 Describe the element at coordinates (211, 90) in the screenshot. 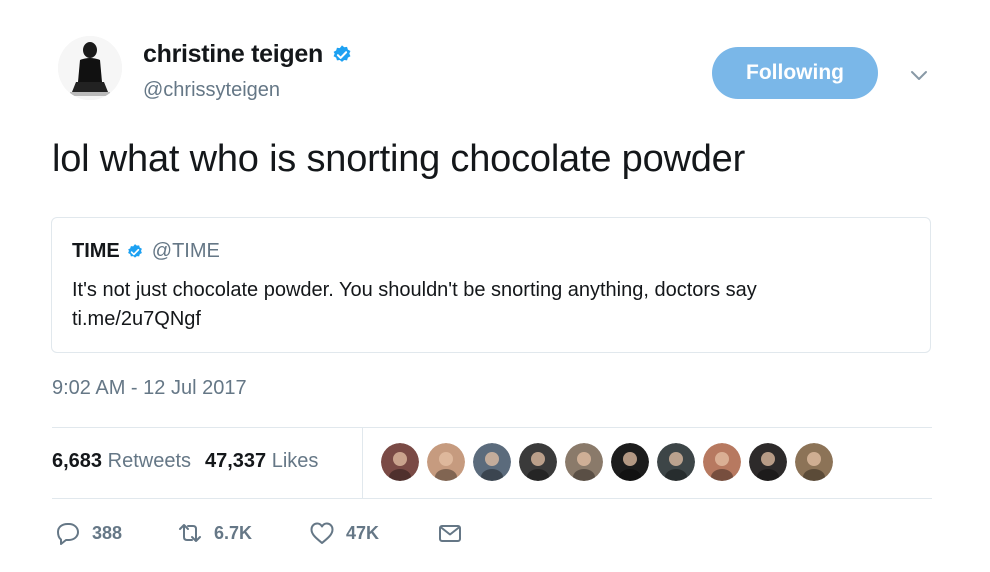

I see `author-handle: @chrissyteigen` at that location.